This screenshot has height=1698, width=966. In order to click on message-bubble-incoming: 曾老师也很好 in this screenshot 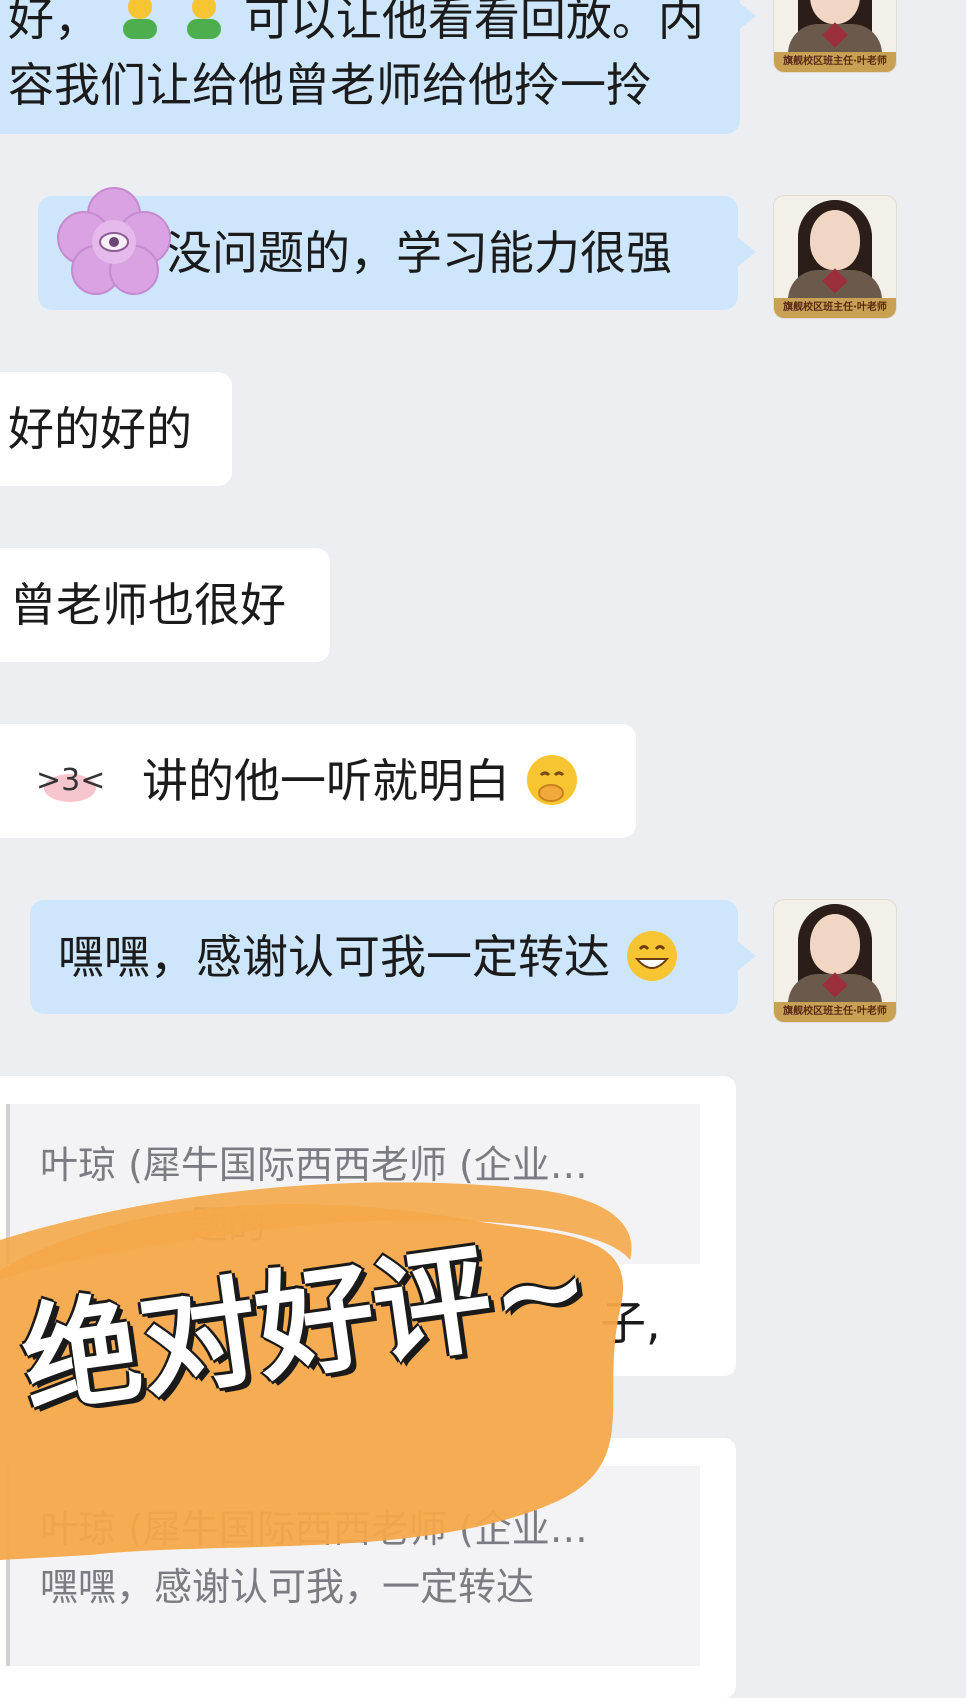, I will do `click(165, 605)`.